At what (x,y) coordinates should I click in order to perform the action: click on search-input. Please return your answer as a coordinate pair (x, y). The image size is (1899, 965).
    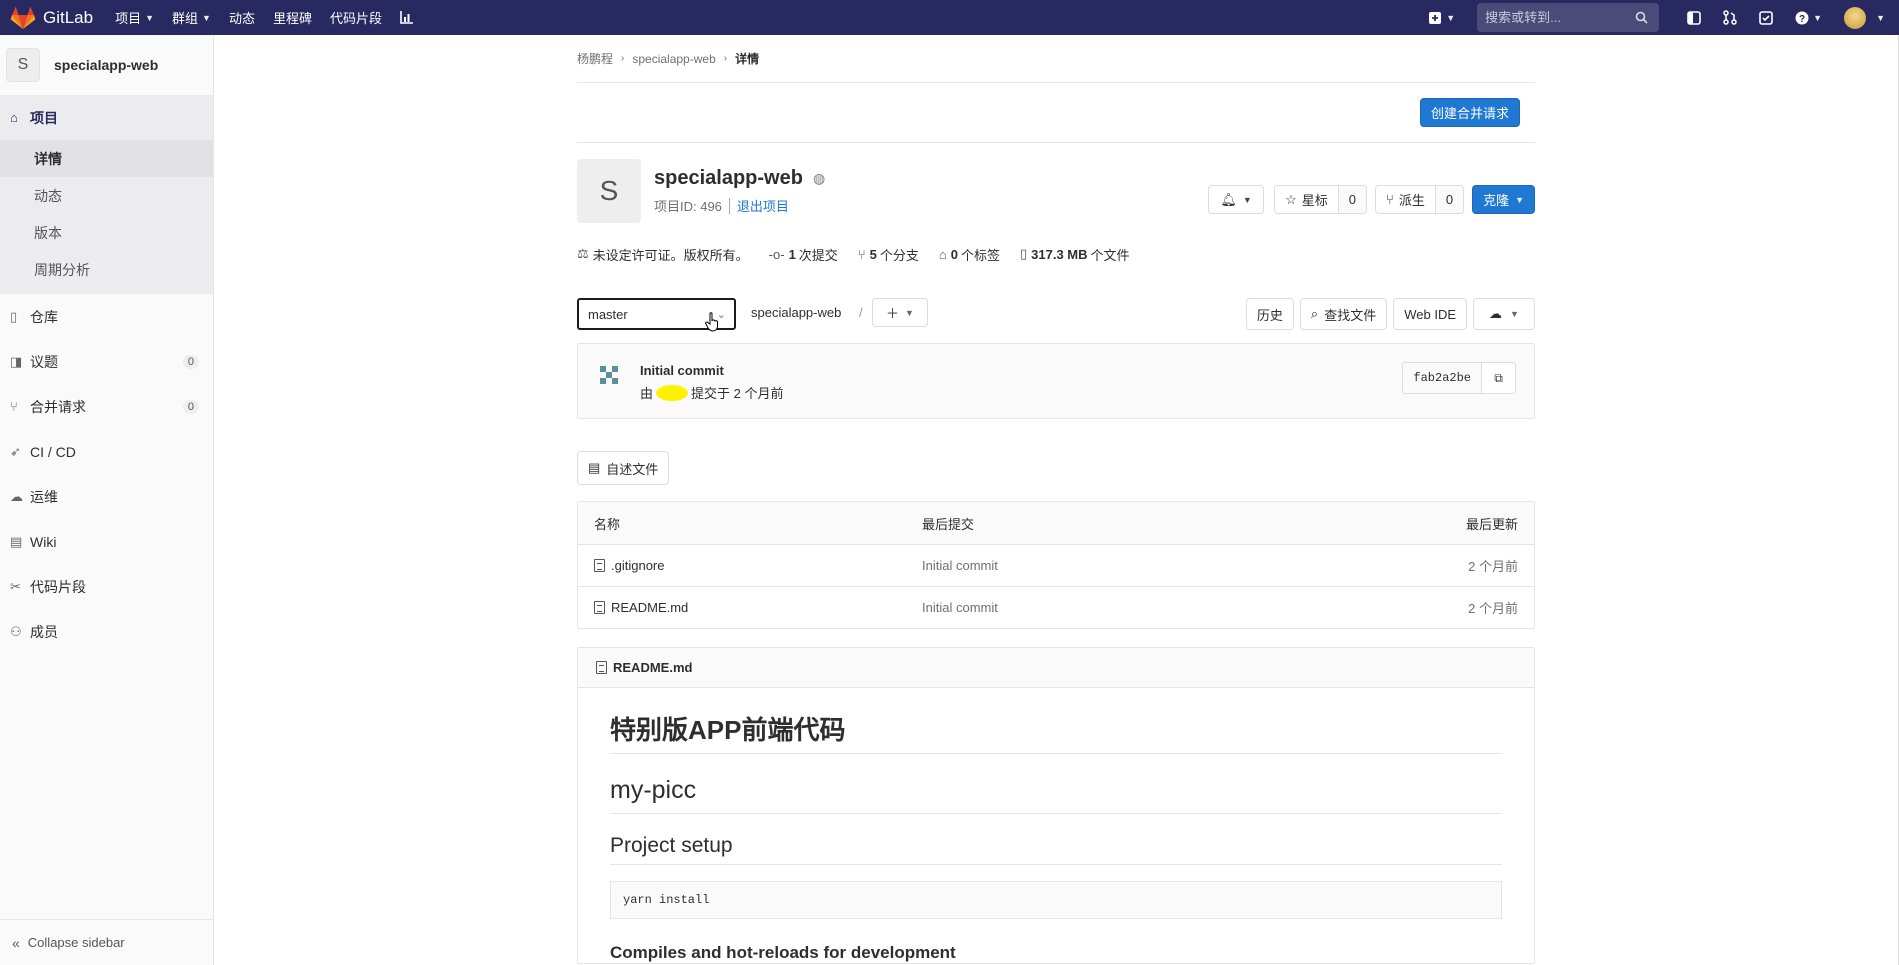
    Looking at the image, I should click on (1560, 17).